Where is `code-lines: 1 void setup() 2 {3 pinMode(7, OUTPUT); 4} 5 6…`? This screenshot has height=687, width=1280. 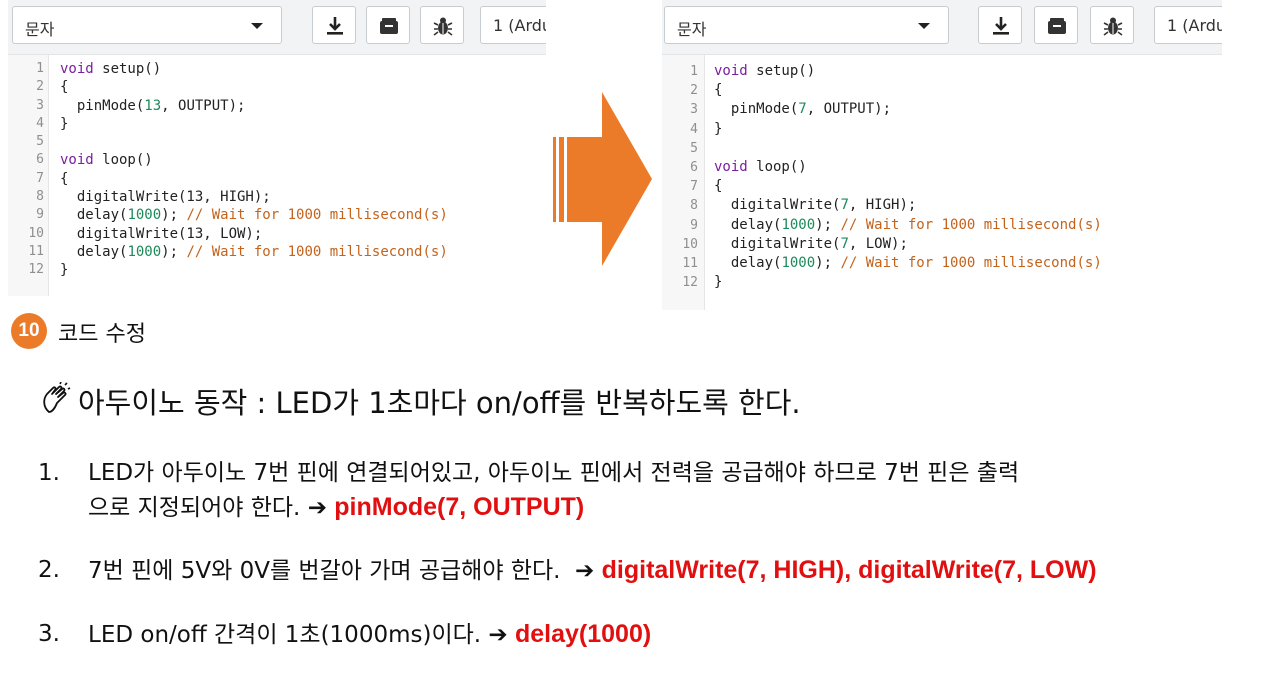
code-lines: 1 void setup() 2 {3 pinMode(7, OUTPUT); 4} 5 6… is located at coordinates (942, 177).